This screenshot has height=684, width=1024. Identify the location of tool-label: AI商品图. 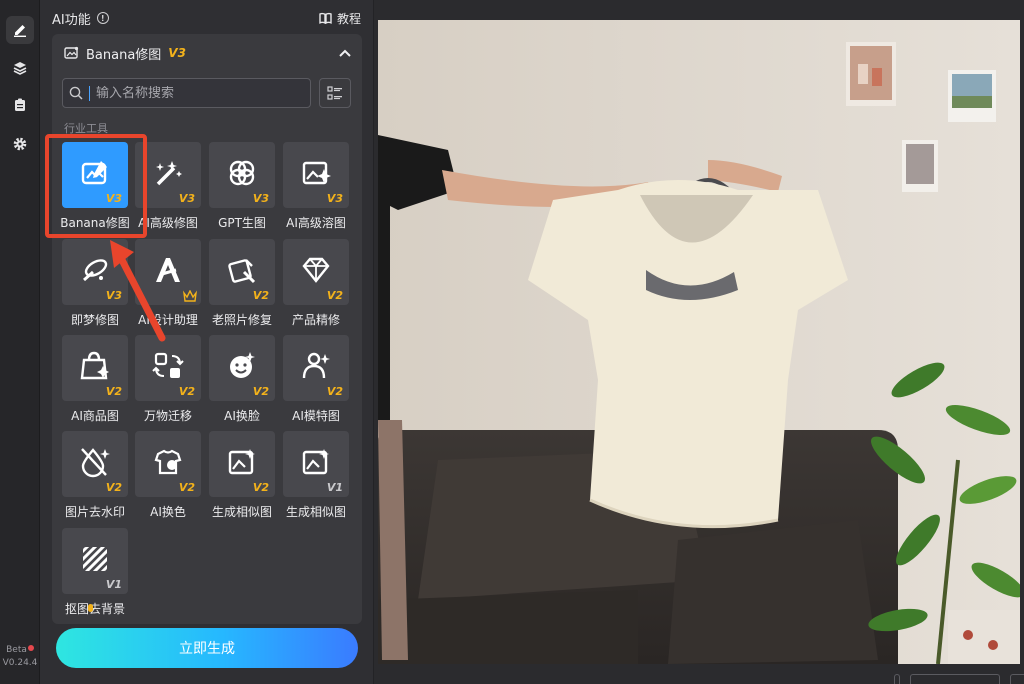
(95, 416).